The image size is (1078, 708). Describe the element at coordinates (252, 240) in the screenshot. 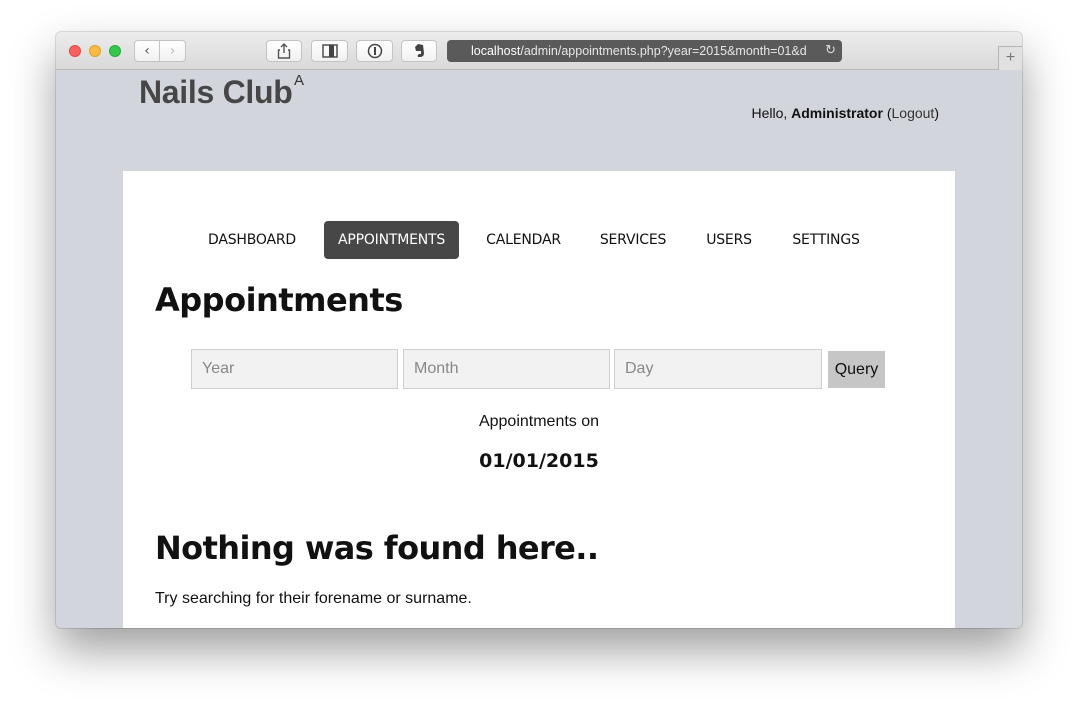

I see `nav-dashboard: DASHBOARD` at that location.